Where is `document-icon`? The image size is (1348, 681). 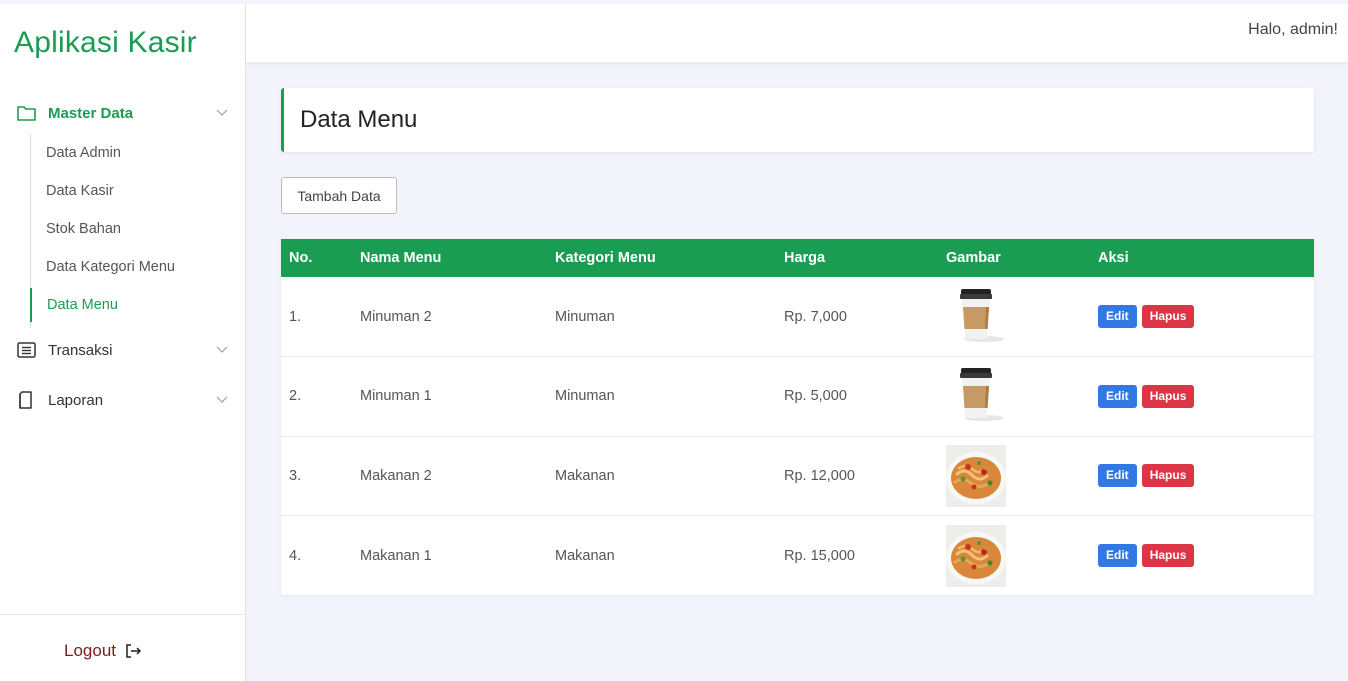 document-icon is located at coordinates (25, 400).